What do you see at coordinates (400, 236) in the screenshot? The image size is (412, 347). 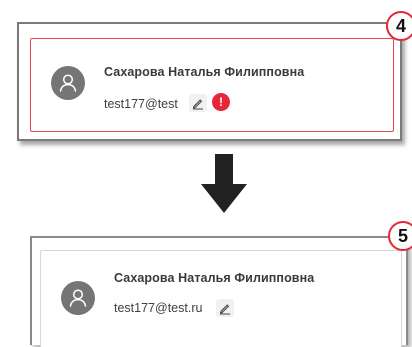 I see `step-number-badge: 5` at bounding box center [400, 236].